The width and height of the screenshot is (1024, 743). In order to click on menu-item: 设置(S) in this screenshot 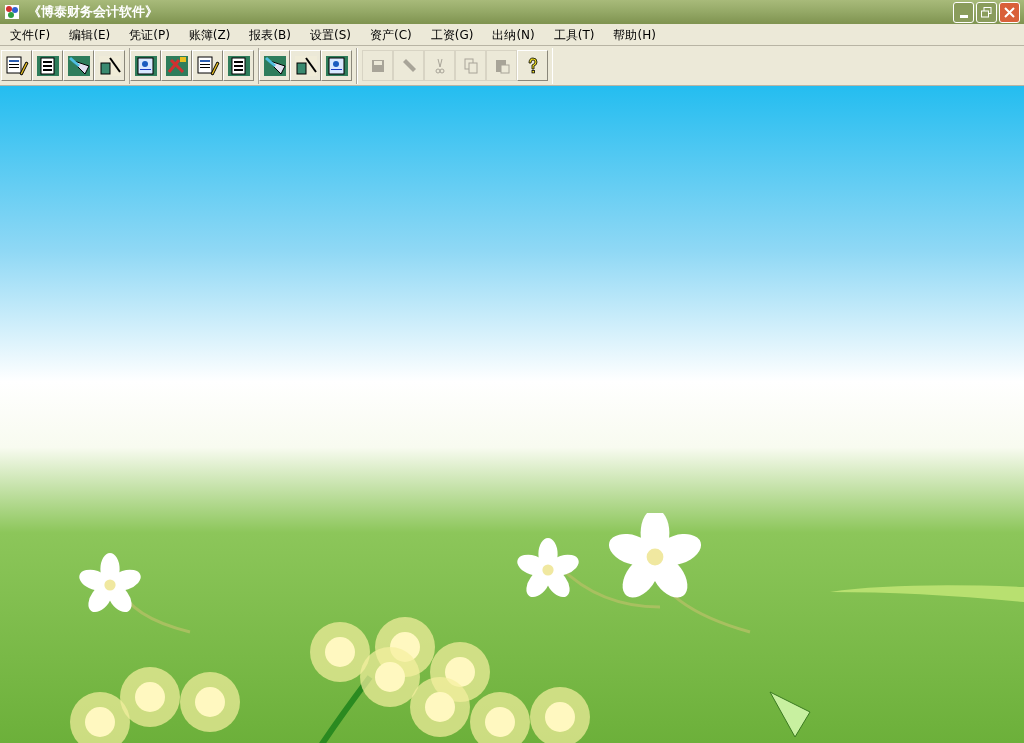, I will do `click(330, 34)`.